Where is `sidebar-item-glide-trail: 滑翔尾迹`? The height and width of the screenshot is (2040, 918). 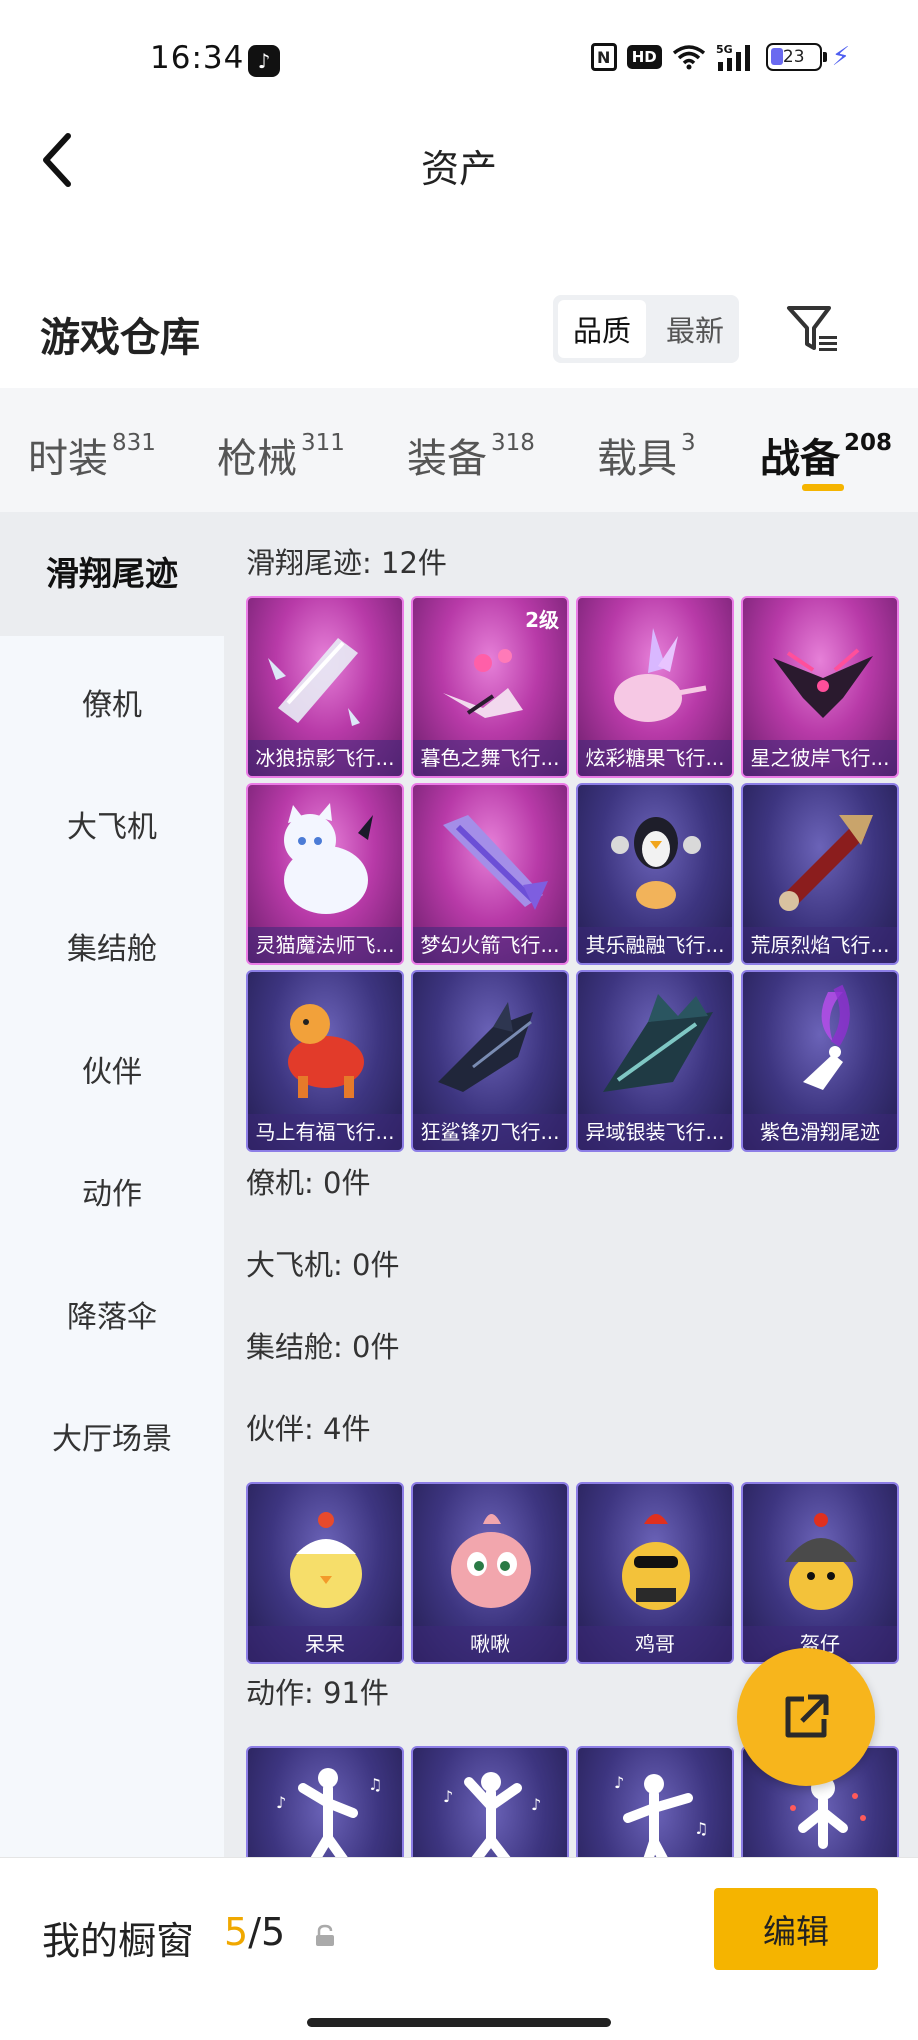 sidebar-item-glide-trail: 滑翔尾迹 is located at coordinates (112, 574).